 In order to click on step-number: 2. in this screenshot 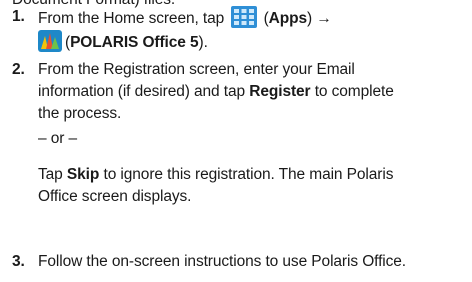, I will do `click(18, 69)`.